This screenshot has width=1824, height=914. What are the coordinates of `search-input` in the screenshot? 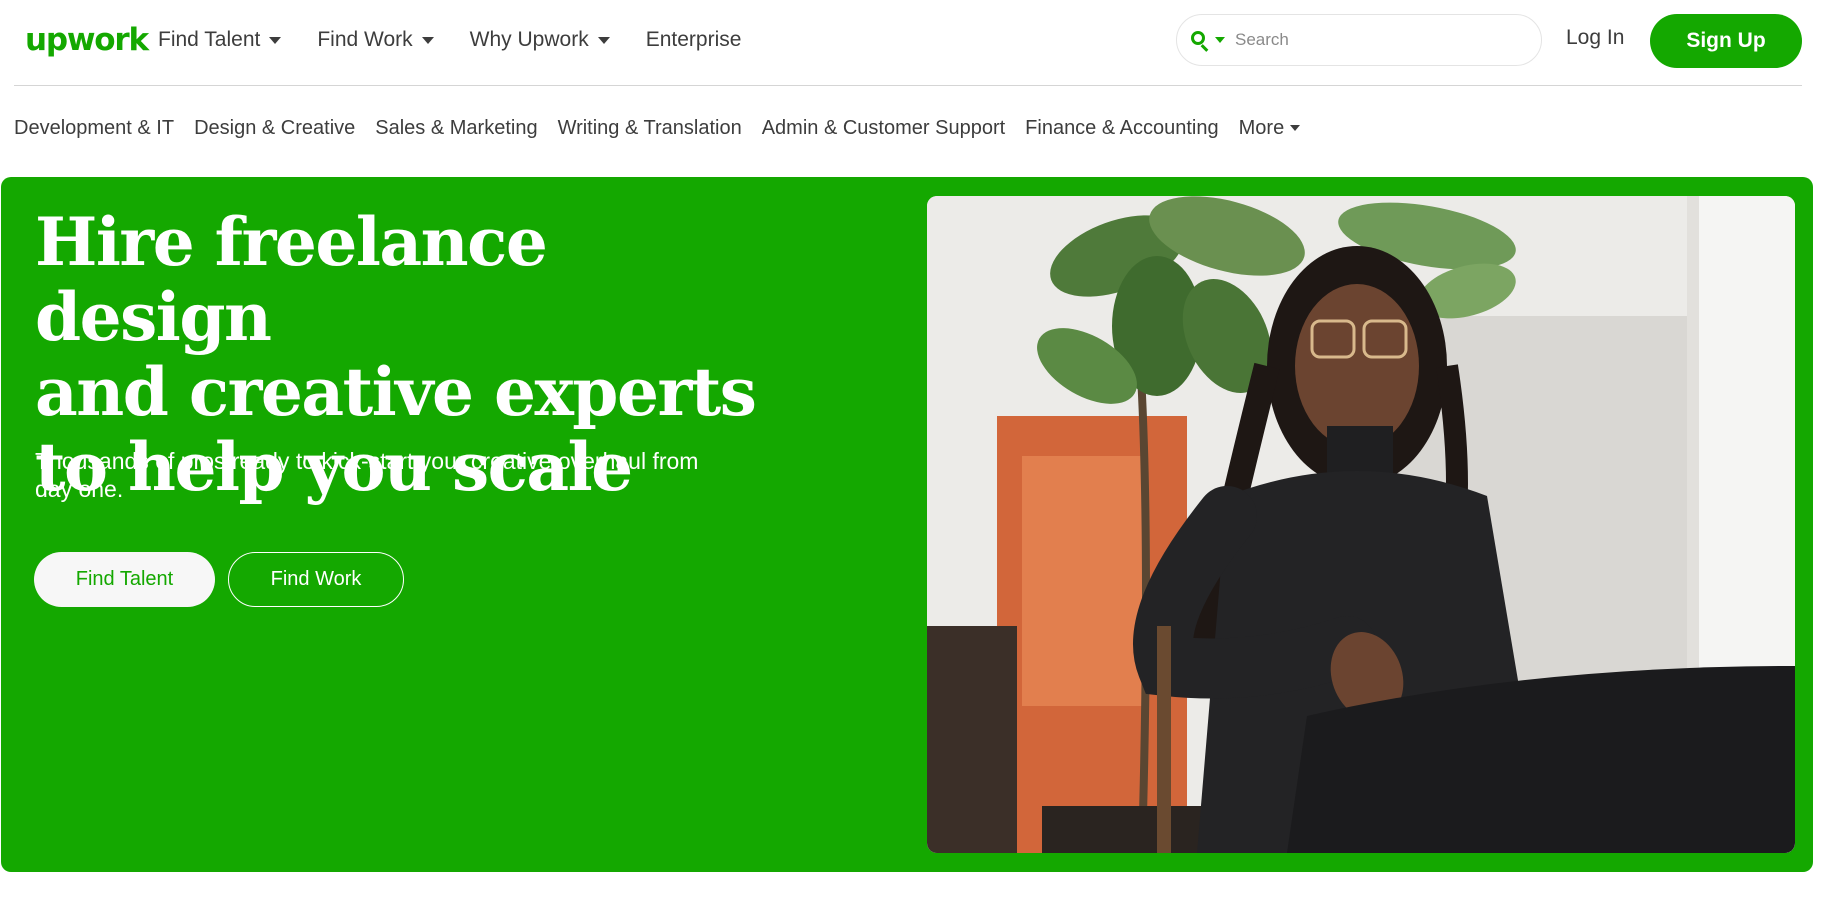 It's located at (1375, 40).